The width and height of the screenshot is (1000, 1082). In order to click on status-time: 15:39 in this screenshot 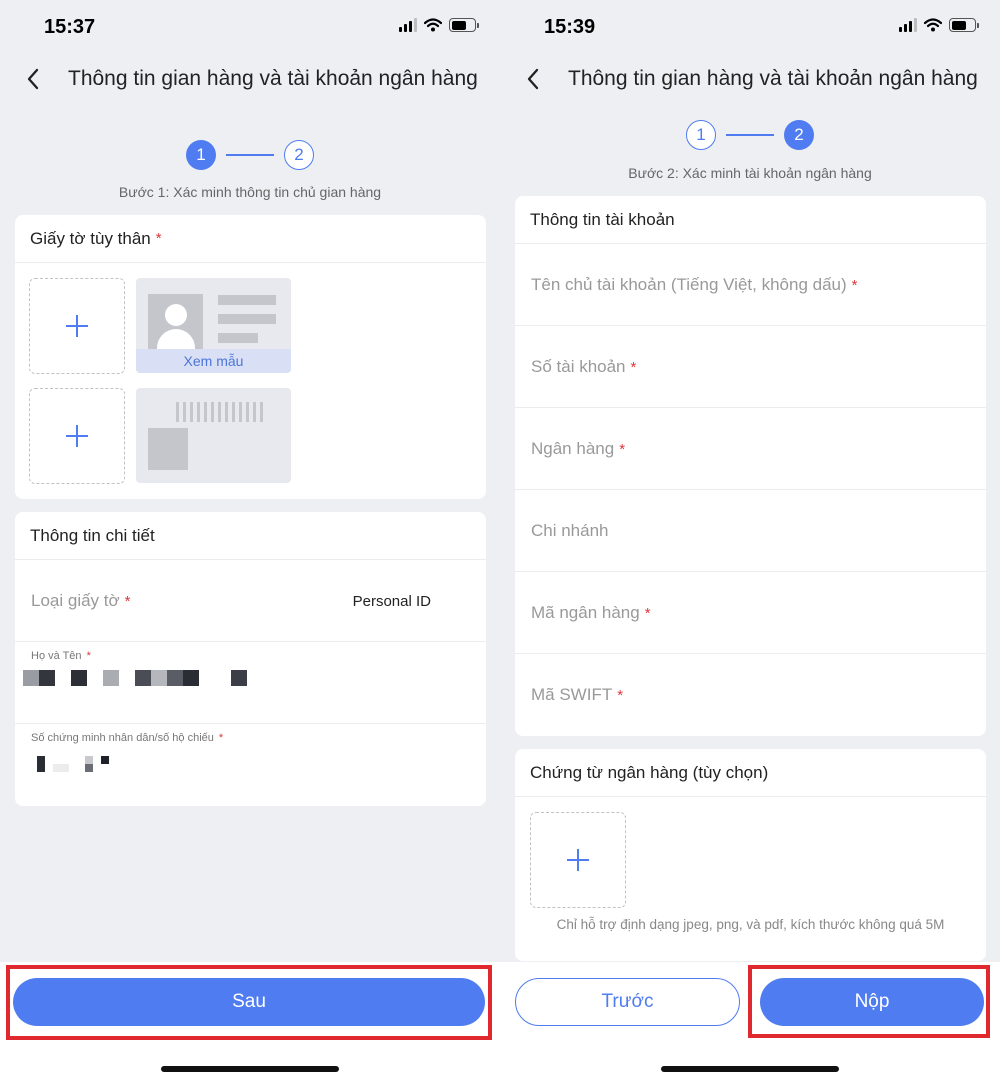, I will do `click(570, 27)`.